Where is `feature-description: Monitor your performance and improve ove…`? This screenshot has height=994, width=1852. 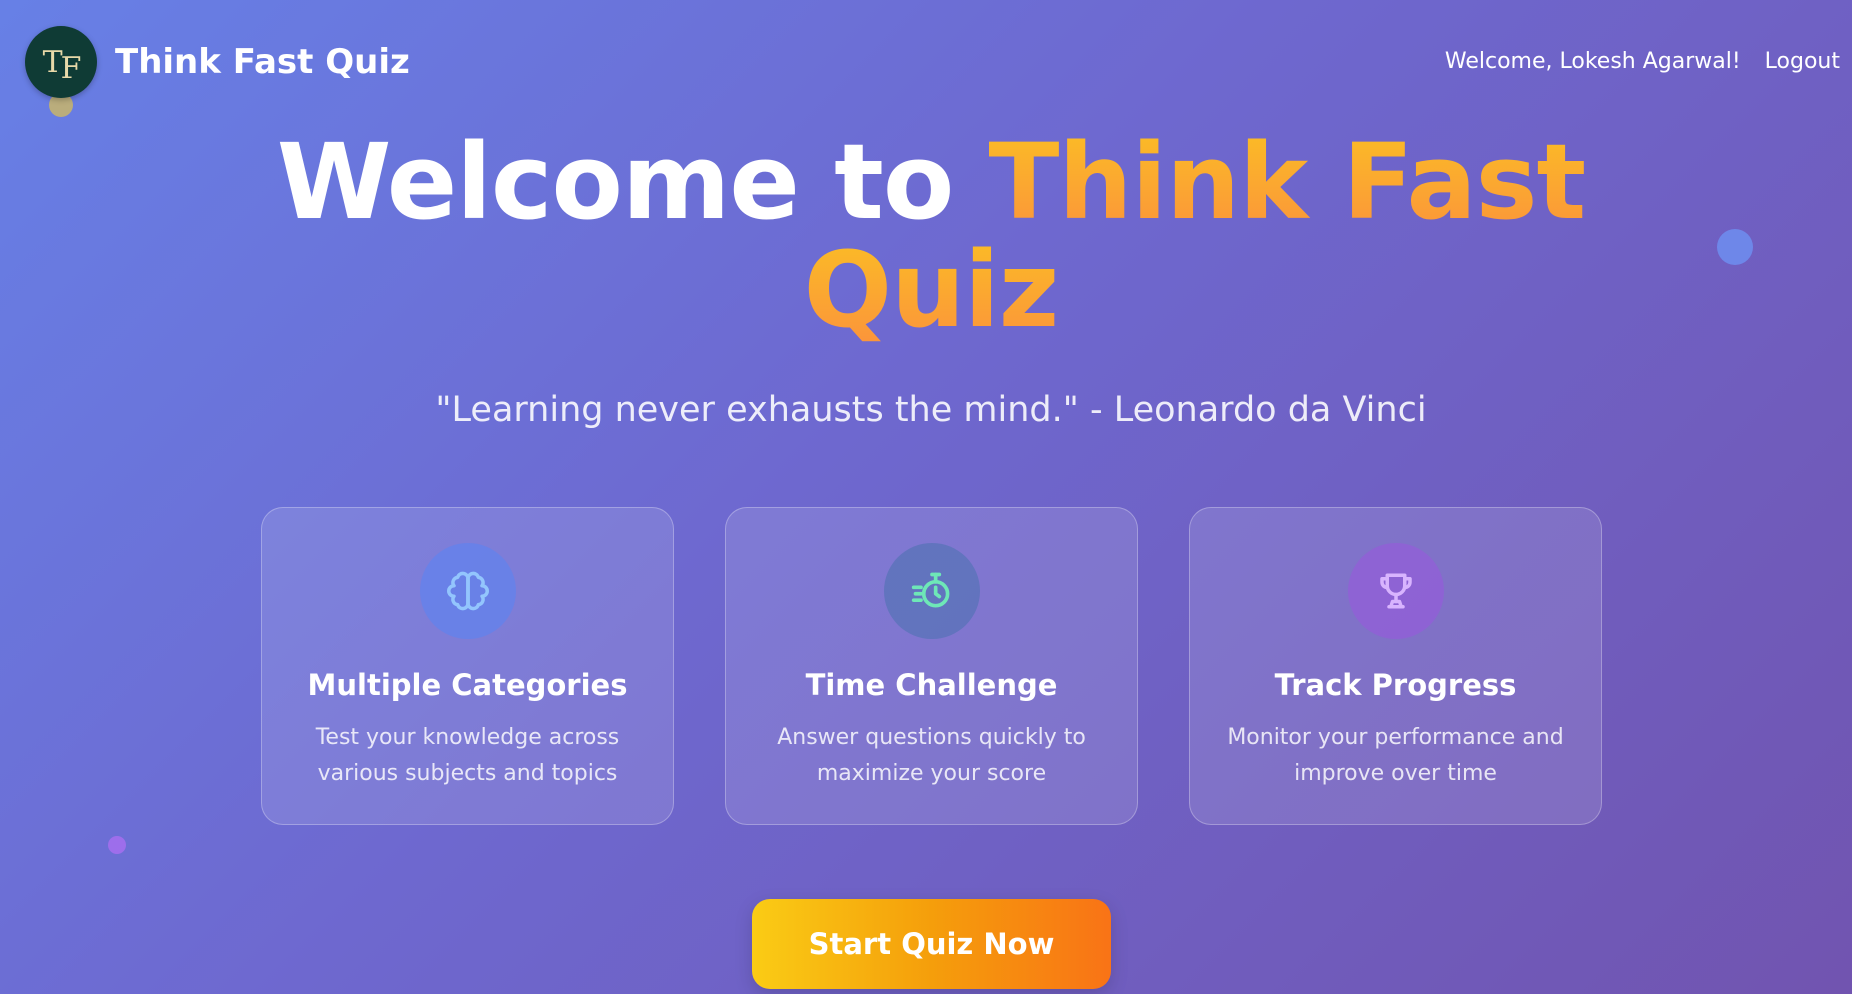
feature-description: Monitor your performance and improve ove… is located at coordinates (1395, 755).